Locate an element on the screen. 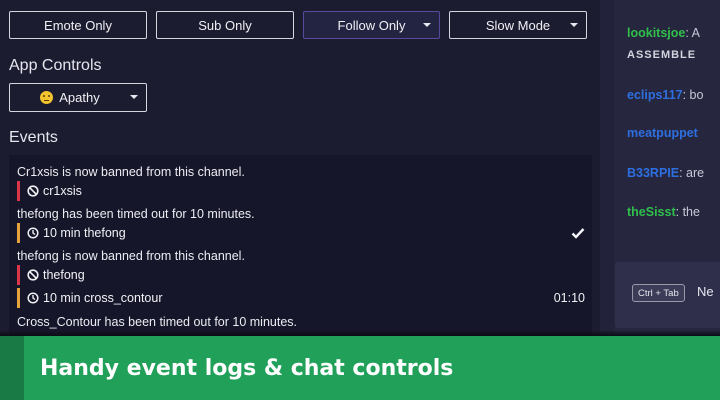  chat-message: meatpuppet is located at coordinates (662, 133).